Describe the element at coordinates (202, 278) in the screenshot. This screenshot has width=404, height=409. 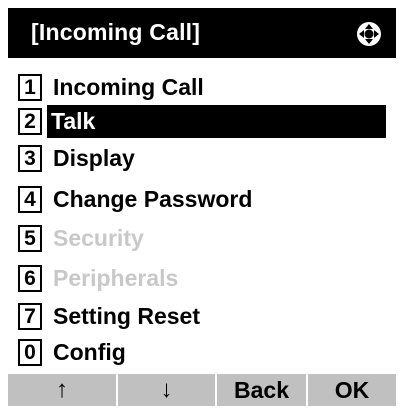
I see `menu-item-peripherals: 6 Peripherals` at that location.